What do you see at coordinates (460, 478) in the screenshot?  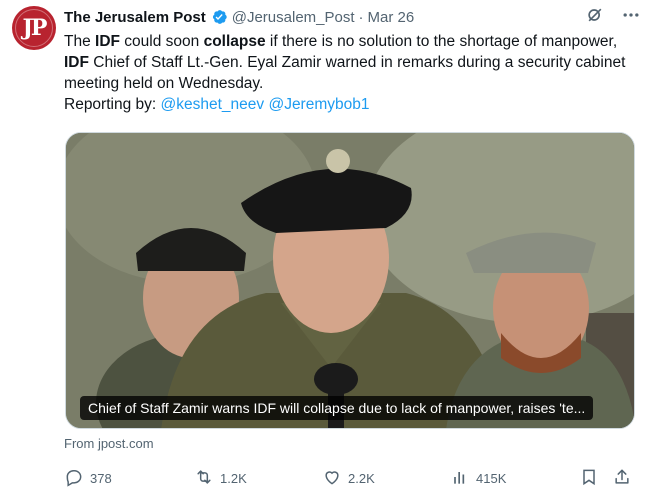 I see `views-icon` at bounding box center [460, 478].